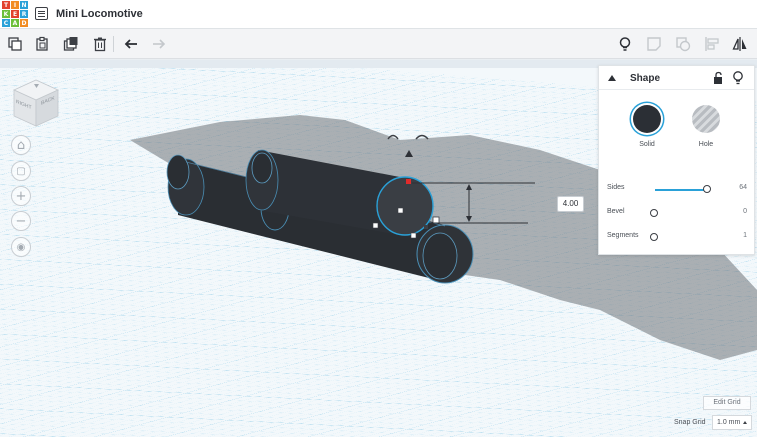 The width and height of the screenshot is (757, 437). What do you see at coordinates (24, 5) in the screenshot?
I see `logo-letter: N` at bounding box center [24, 5].